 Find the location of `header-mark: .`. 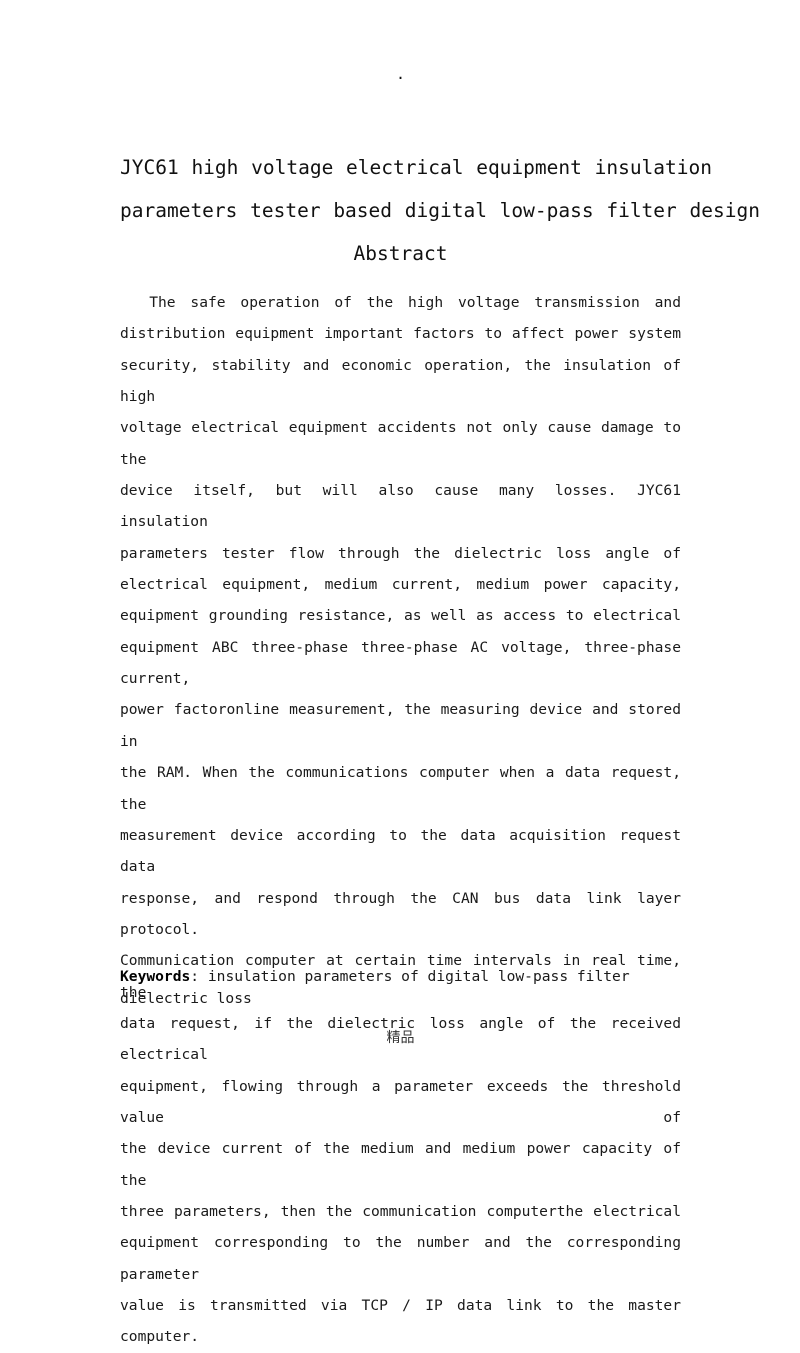

header-mark: . is located at coordinates (400, 74).